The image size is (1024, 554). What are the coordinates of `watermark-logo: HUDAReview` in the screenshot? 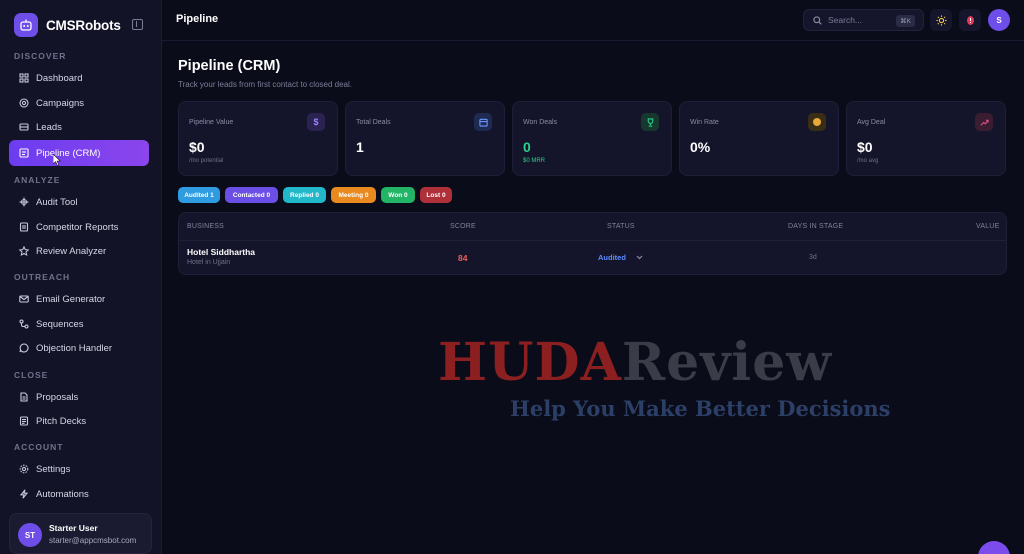 It's located at (635, 362).